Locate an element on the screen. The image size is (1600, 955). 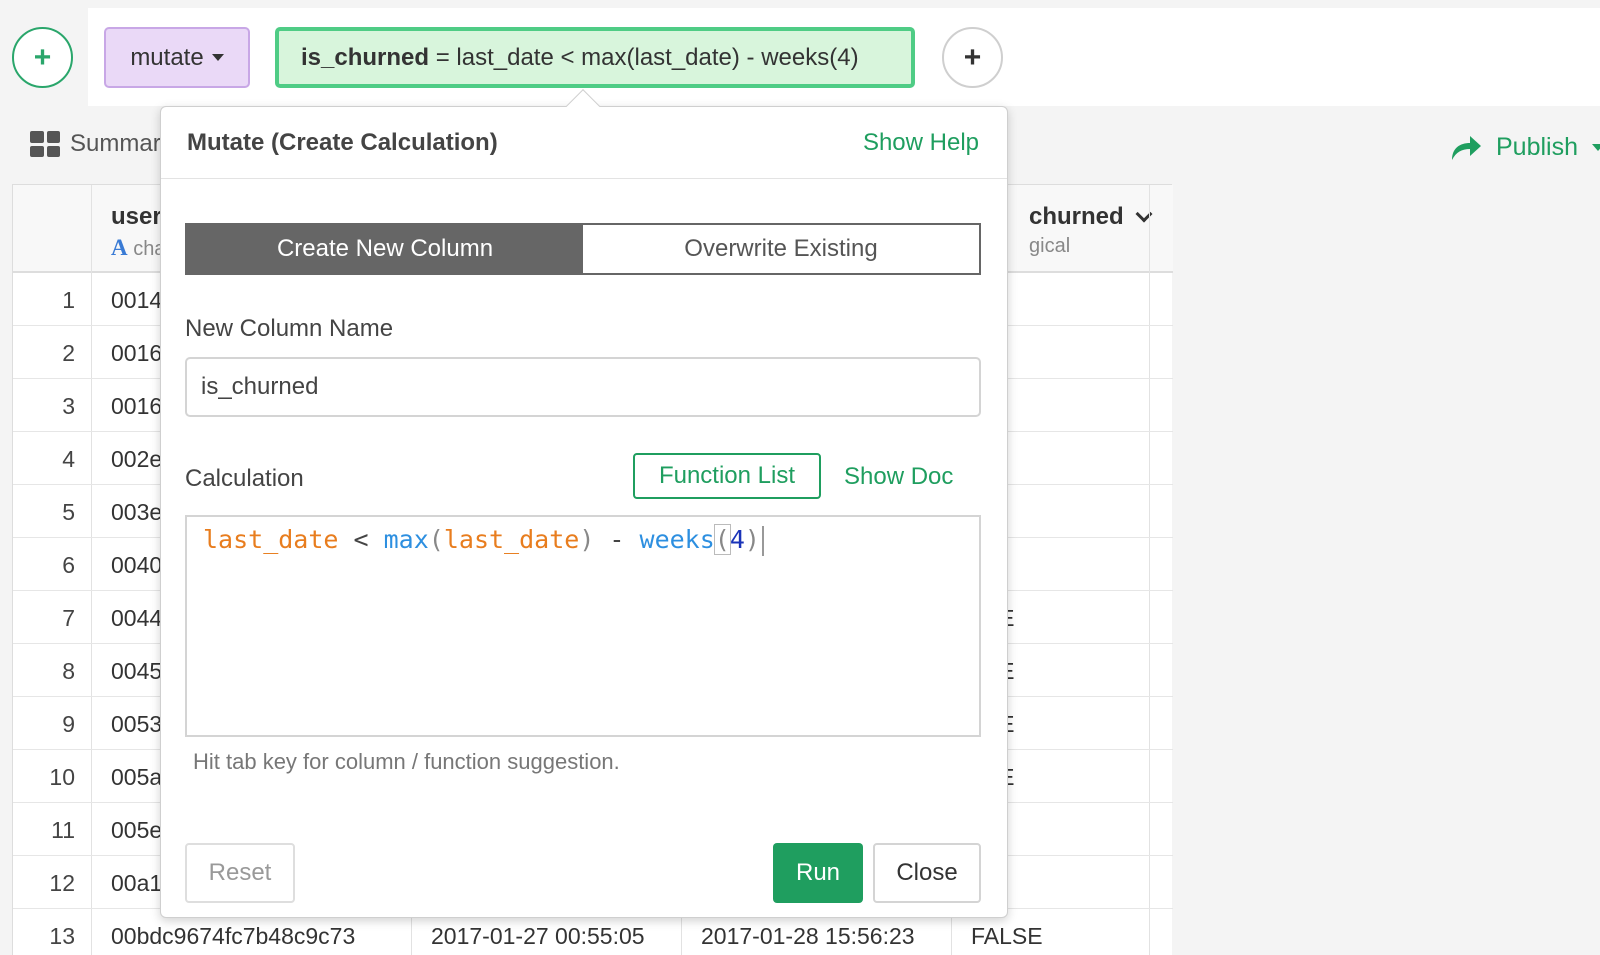
character-type-icon: A is located at coordinates (119, 247).